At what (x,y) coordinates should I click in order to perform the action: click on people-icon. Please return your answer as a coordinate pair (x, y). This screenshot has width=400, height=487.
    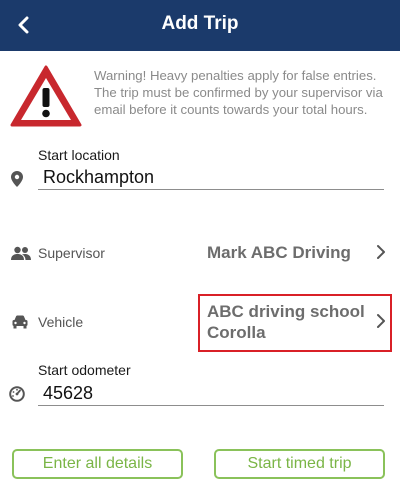
    Looking at the image, I should click on (21, 253).